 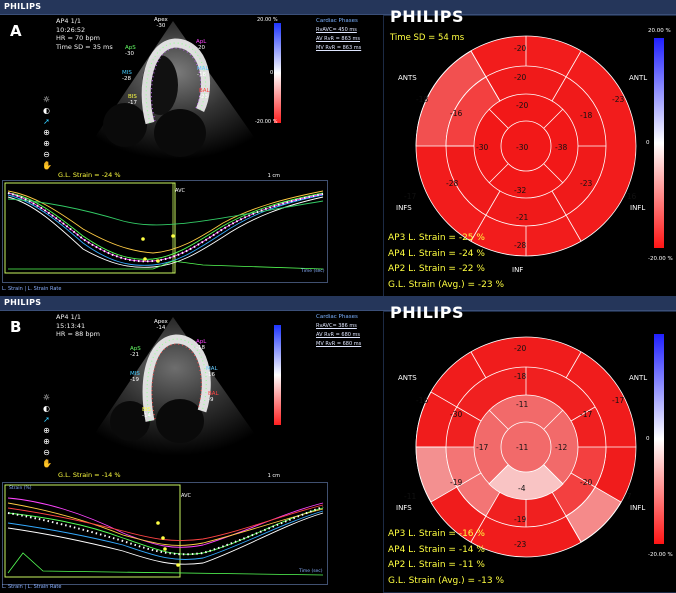 What do you see at coordinates (78, 38) in the screenshot?
I see `heart-rate: HR = 70 bpm` at bounding box center [78, 38].